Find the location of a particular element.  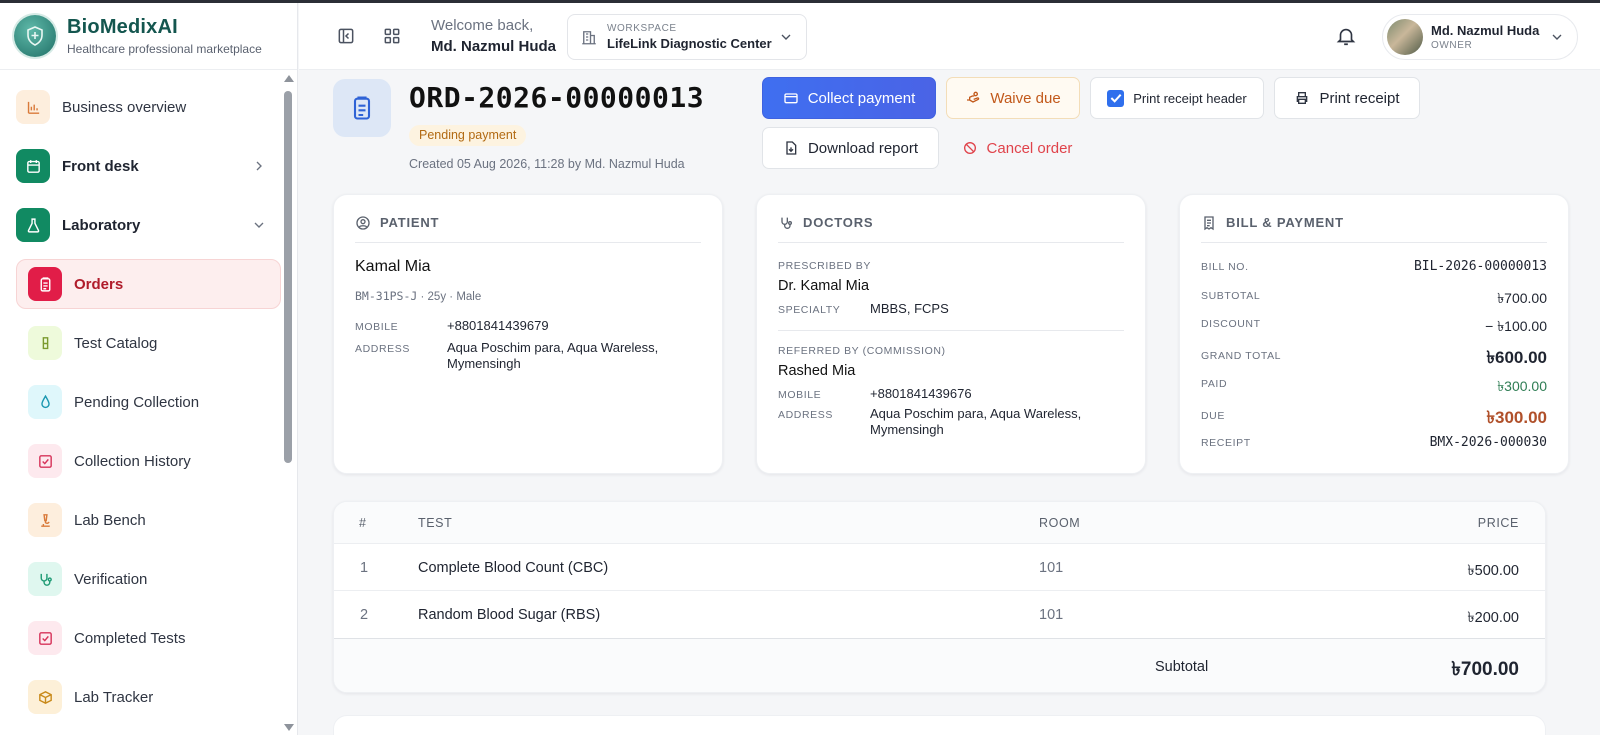

sidebar-item-verification: Verification is located at coordinates (154, 579).